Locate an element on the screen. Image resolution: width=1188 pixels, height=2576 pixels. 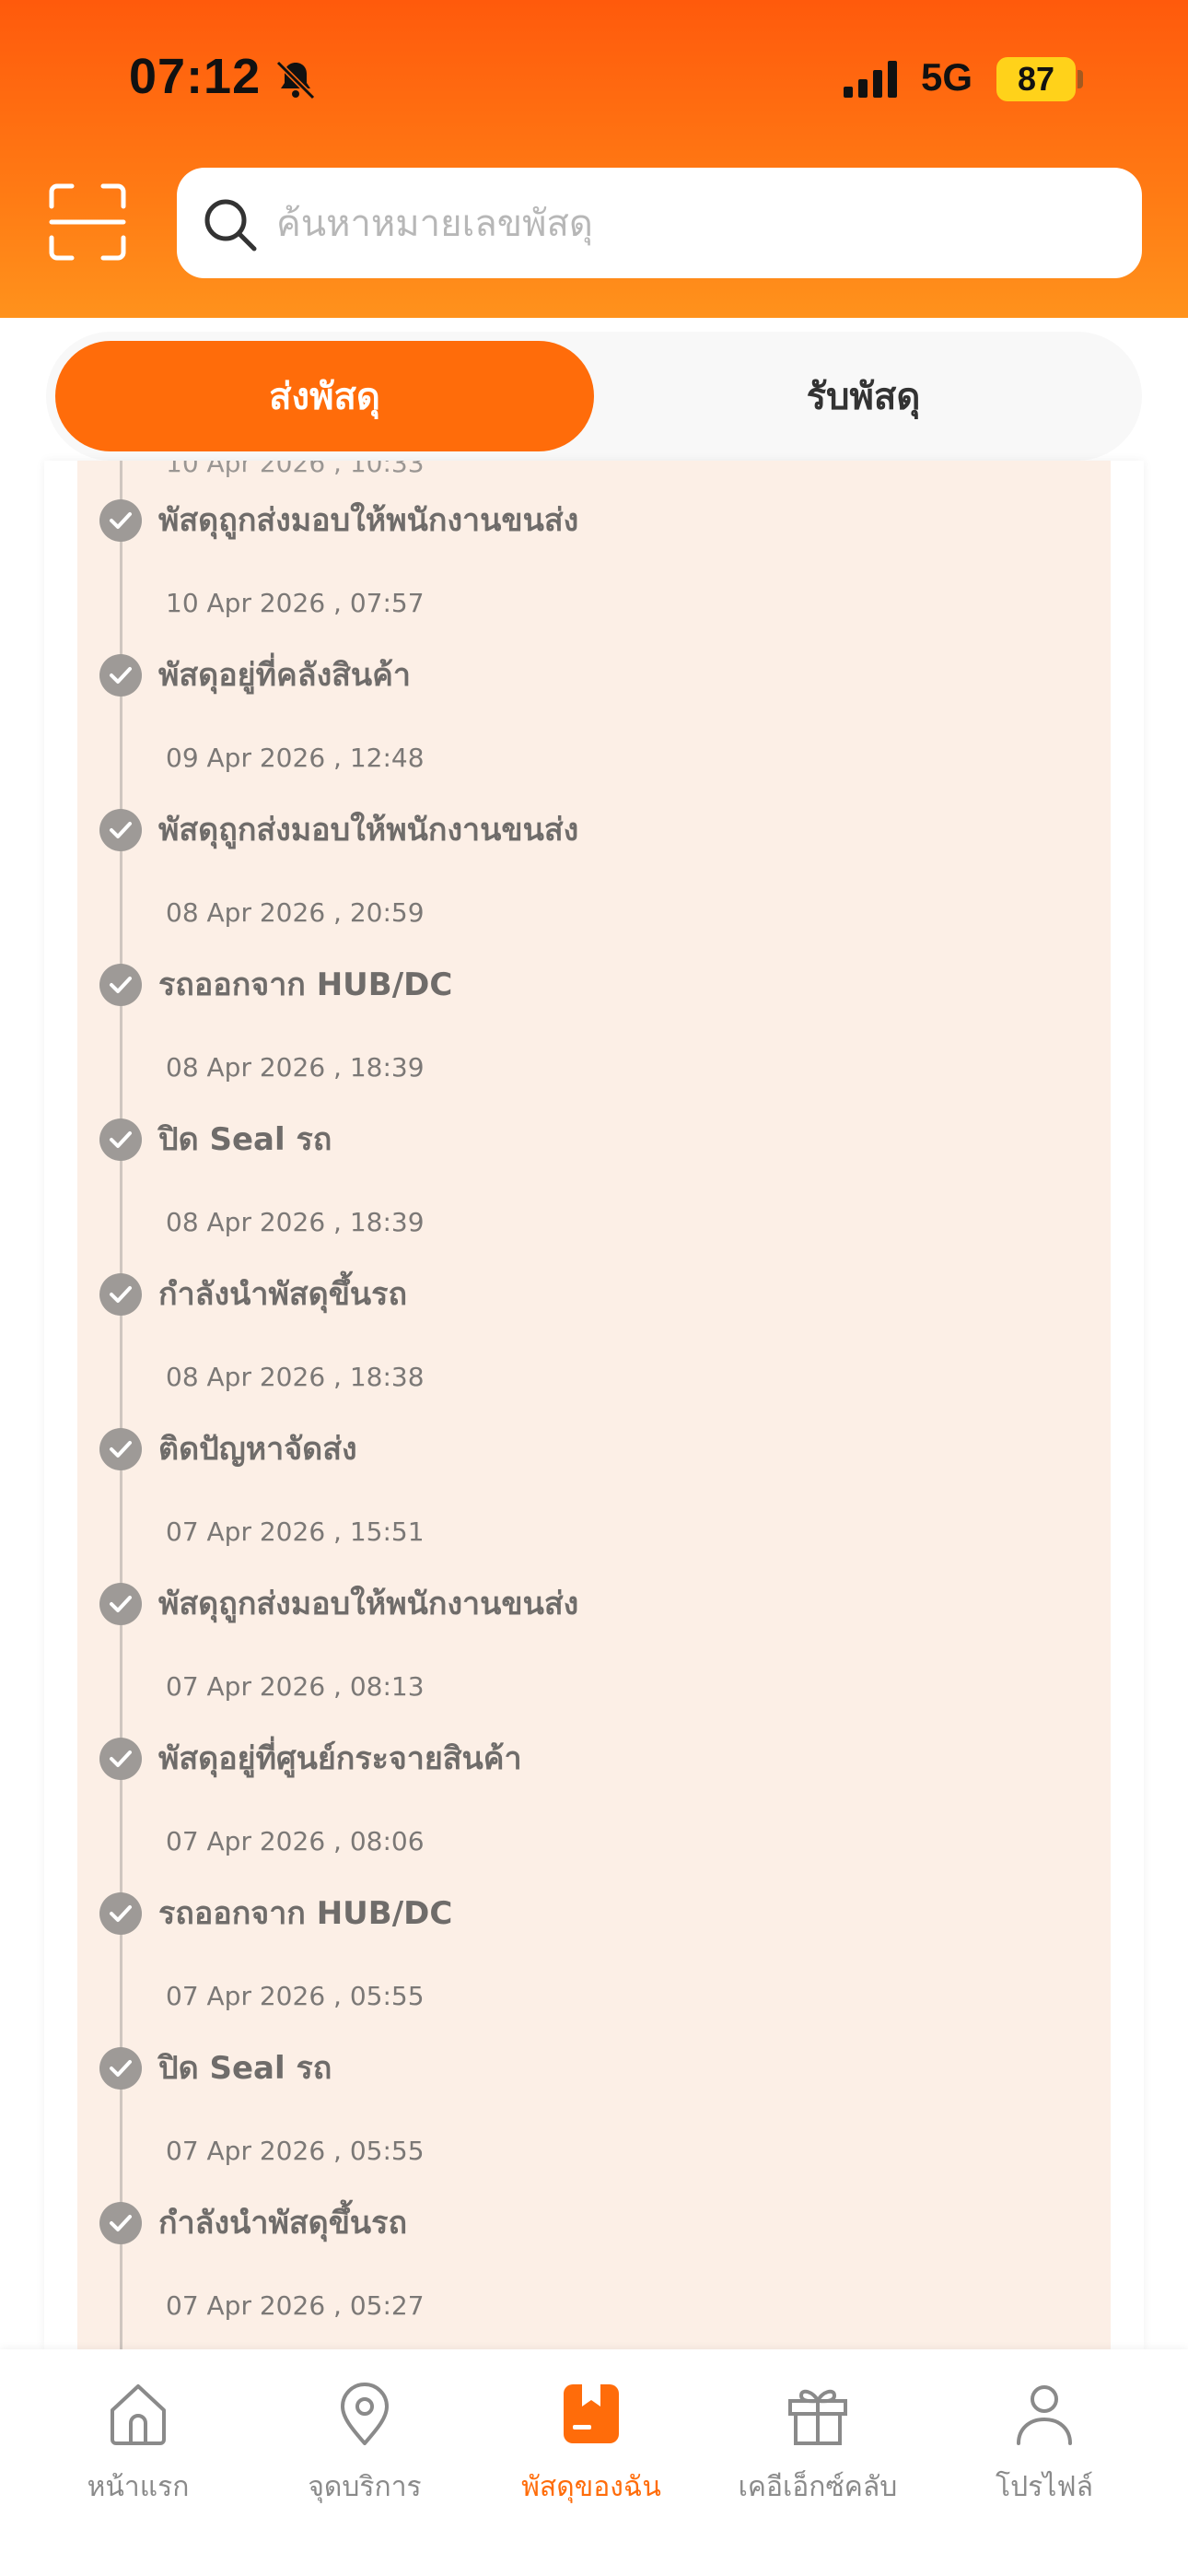
profile-icon is located at coordinates (1044, 2415).